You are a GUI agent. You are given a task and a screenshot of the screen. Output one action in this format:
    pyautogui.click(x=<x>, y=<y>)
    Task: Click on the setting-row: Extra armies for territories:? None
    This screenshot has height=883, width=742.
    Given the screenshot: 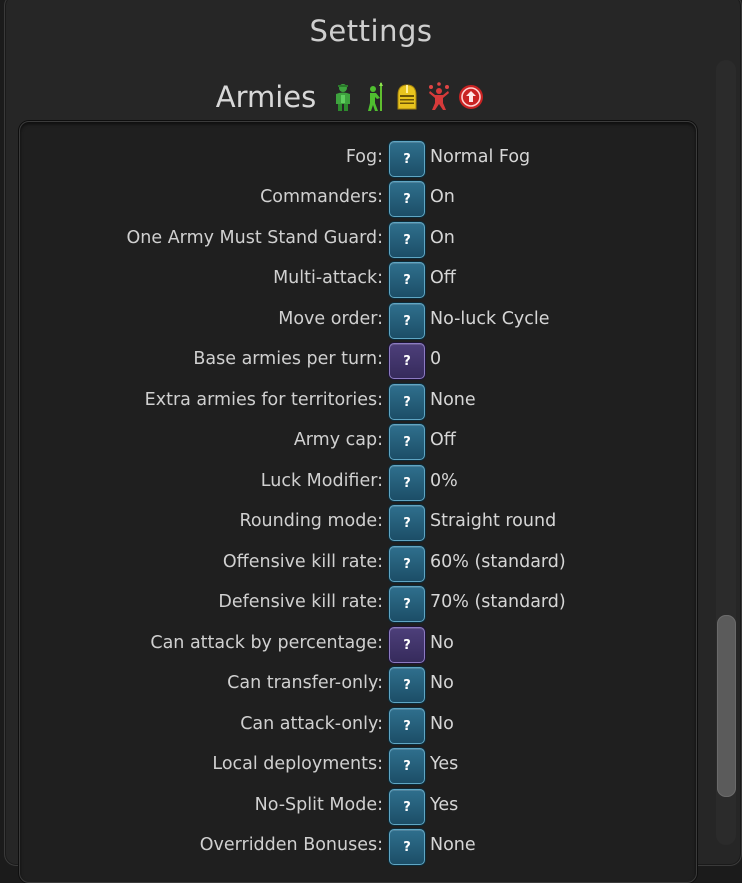 What is the action you would take?
    pyautogui.click(x=358, y=402)
    